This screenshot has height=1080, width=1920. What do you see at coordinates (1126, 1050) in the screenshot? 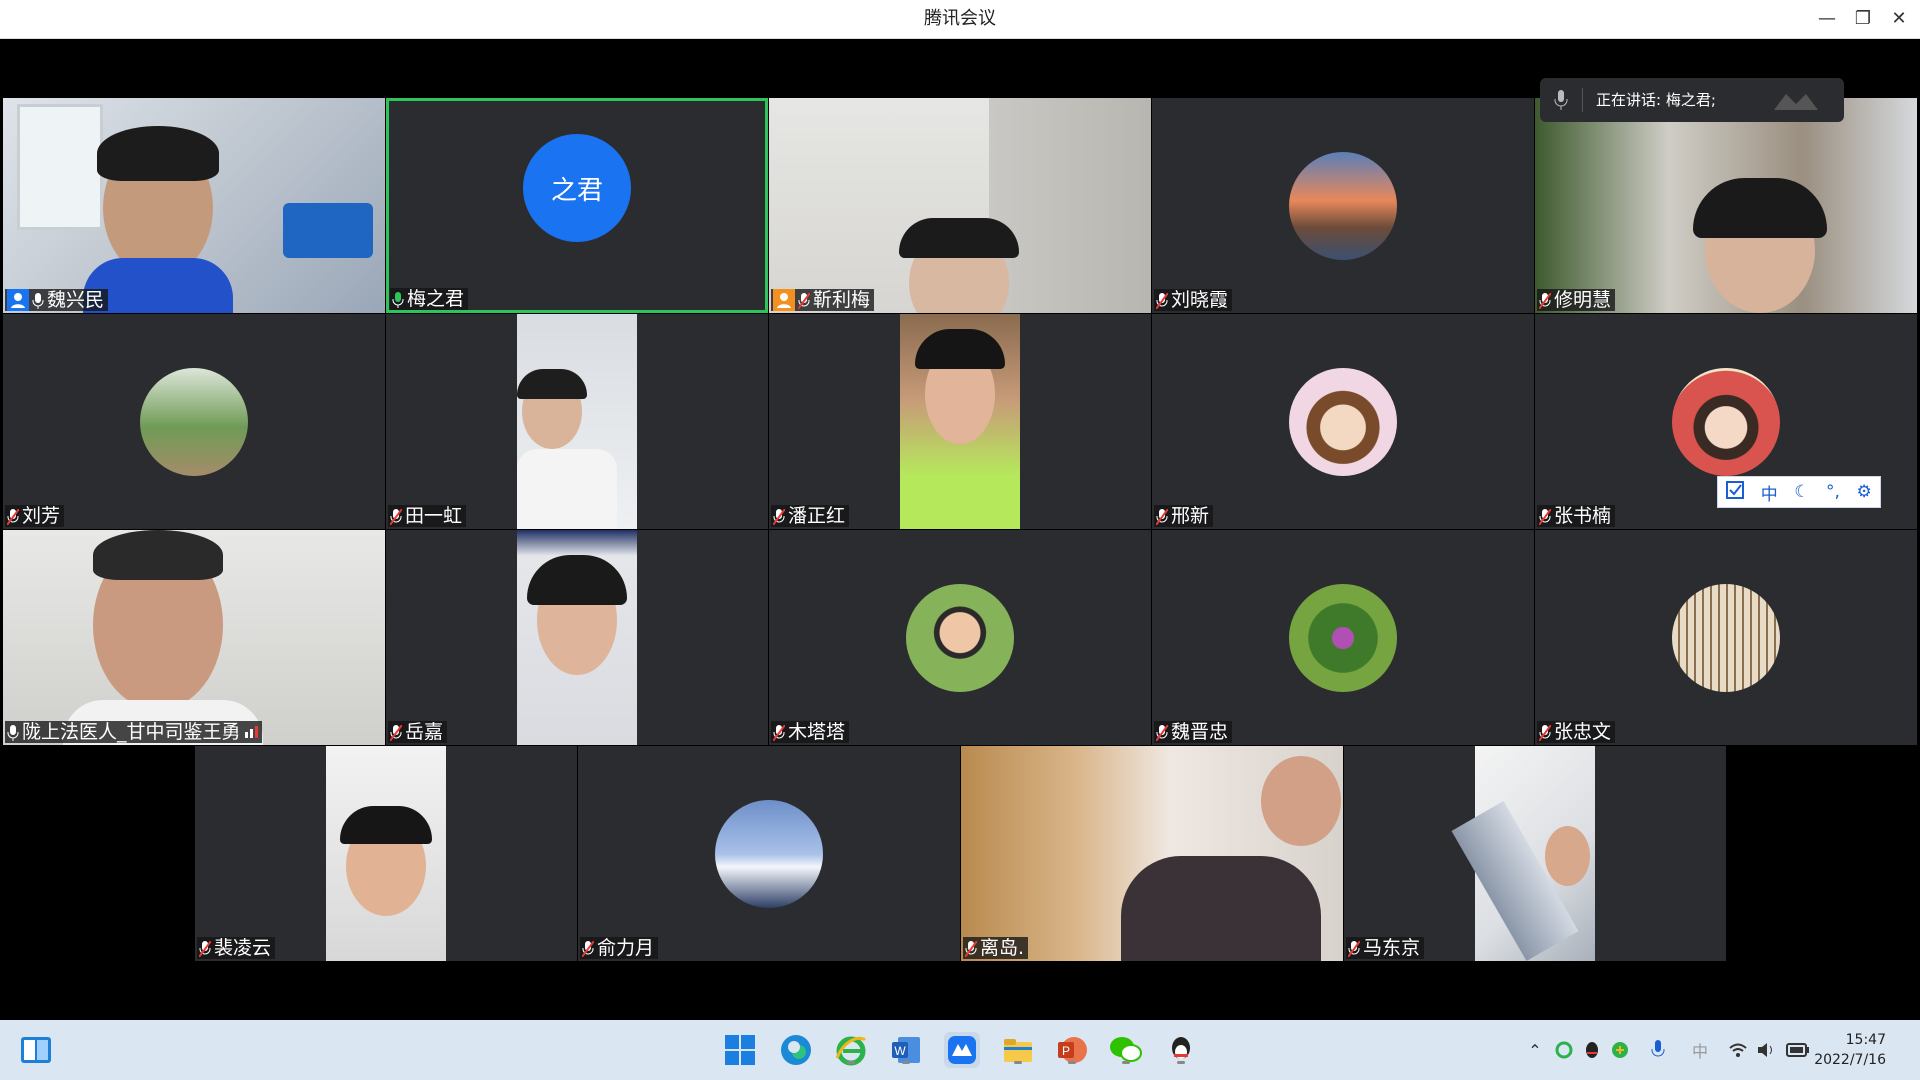
I see `wechat-icon` at bounding box center [1126, 1050].